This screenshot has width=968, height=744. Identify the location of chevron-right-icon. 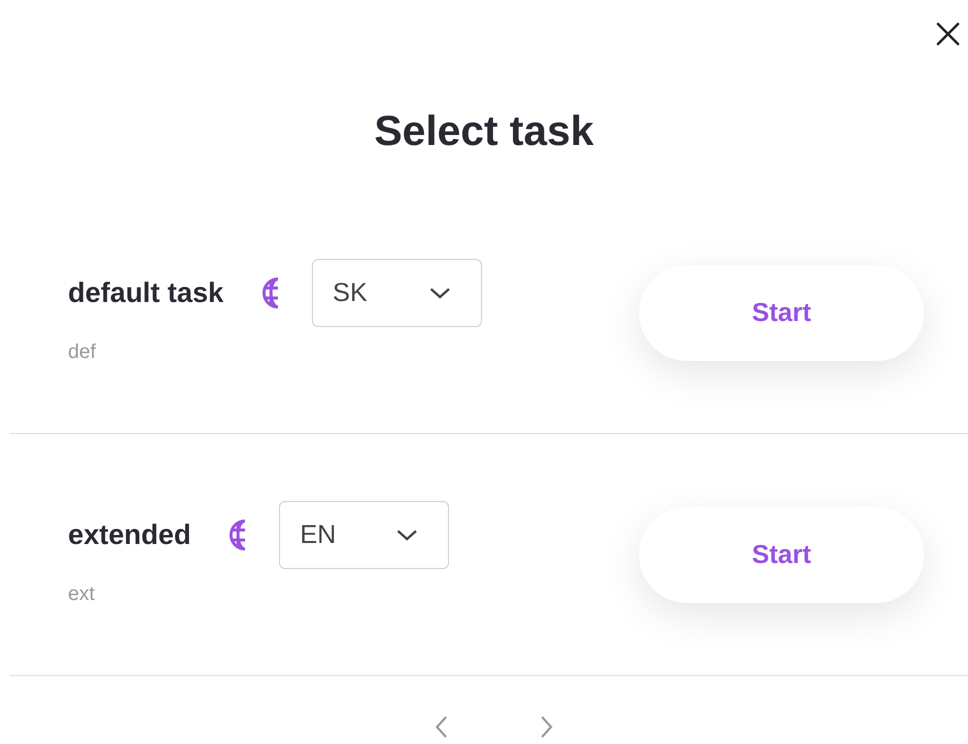
(547, 727).